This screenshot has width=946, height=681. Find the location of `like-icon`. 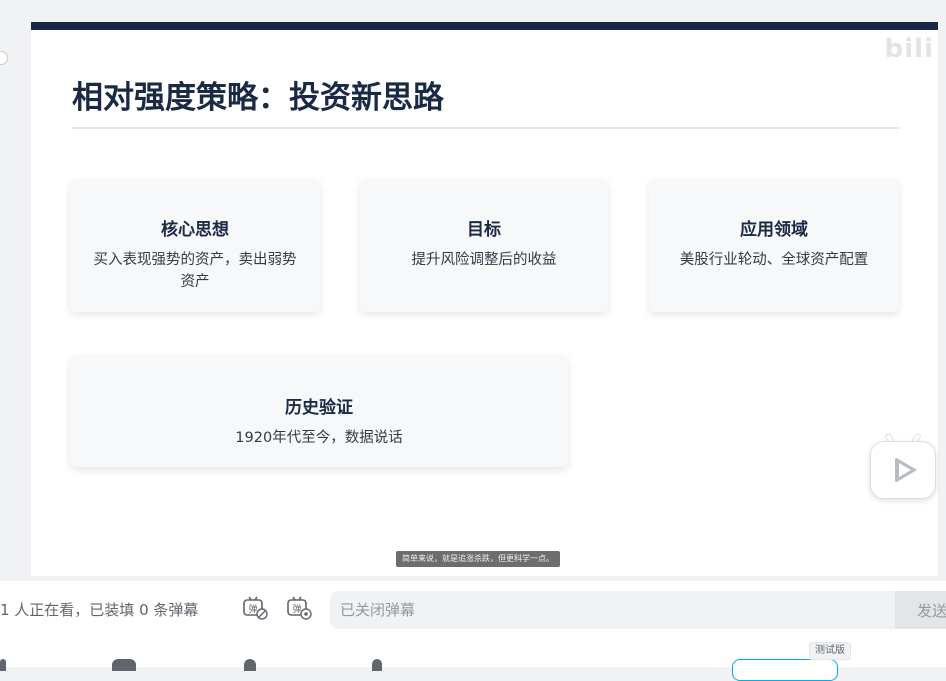

like-icon is located at coordinates (3, 665).